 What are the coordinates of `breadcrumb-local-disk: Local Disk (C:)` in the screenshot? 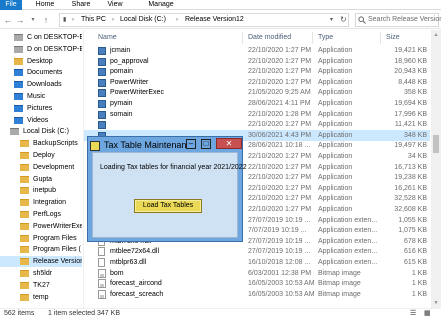 It's located at (143, 20).